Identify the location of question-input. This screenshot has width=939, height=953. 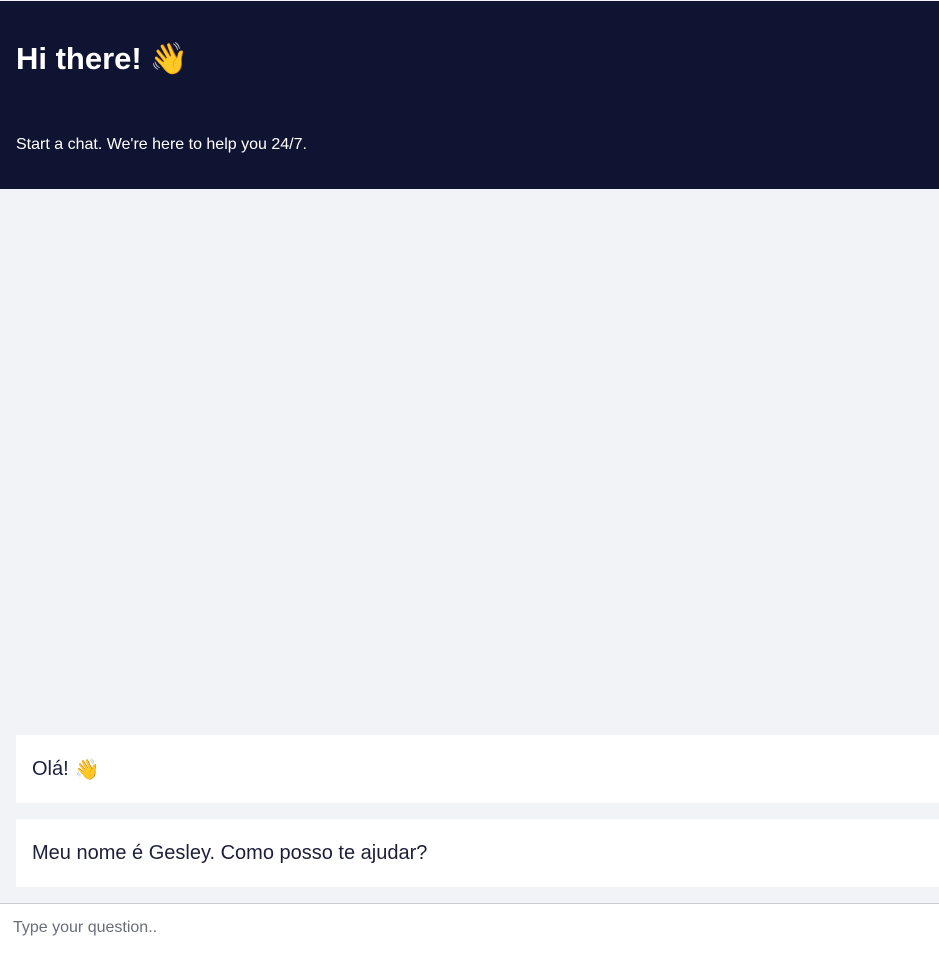
(469, 928).